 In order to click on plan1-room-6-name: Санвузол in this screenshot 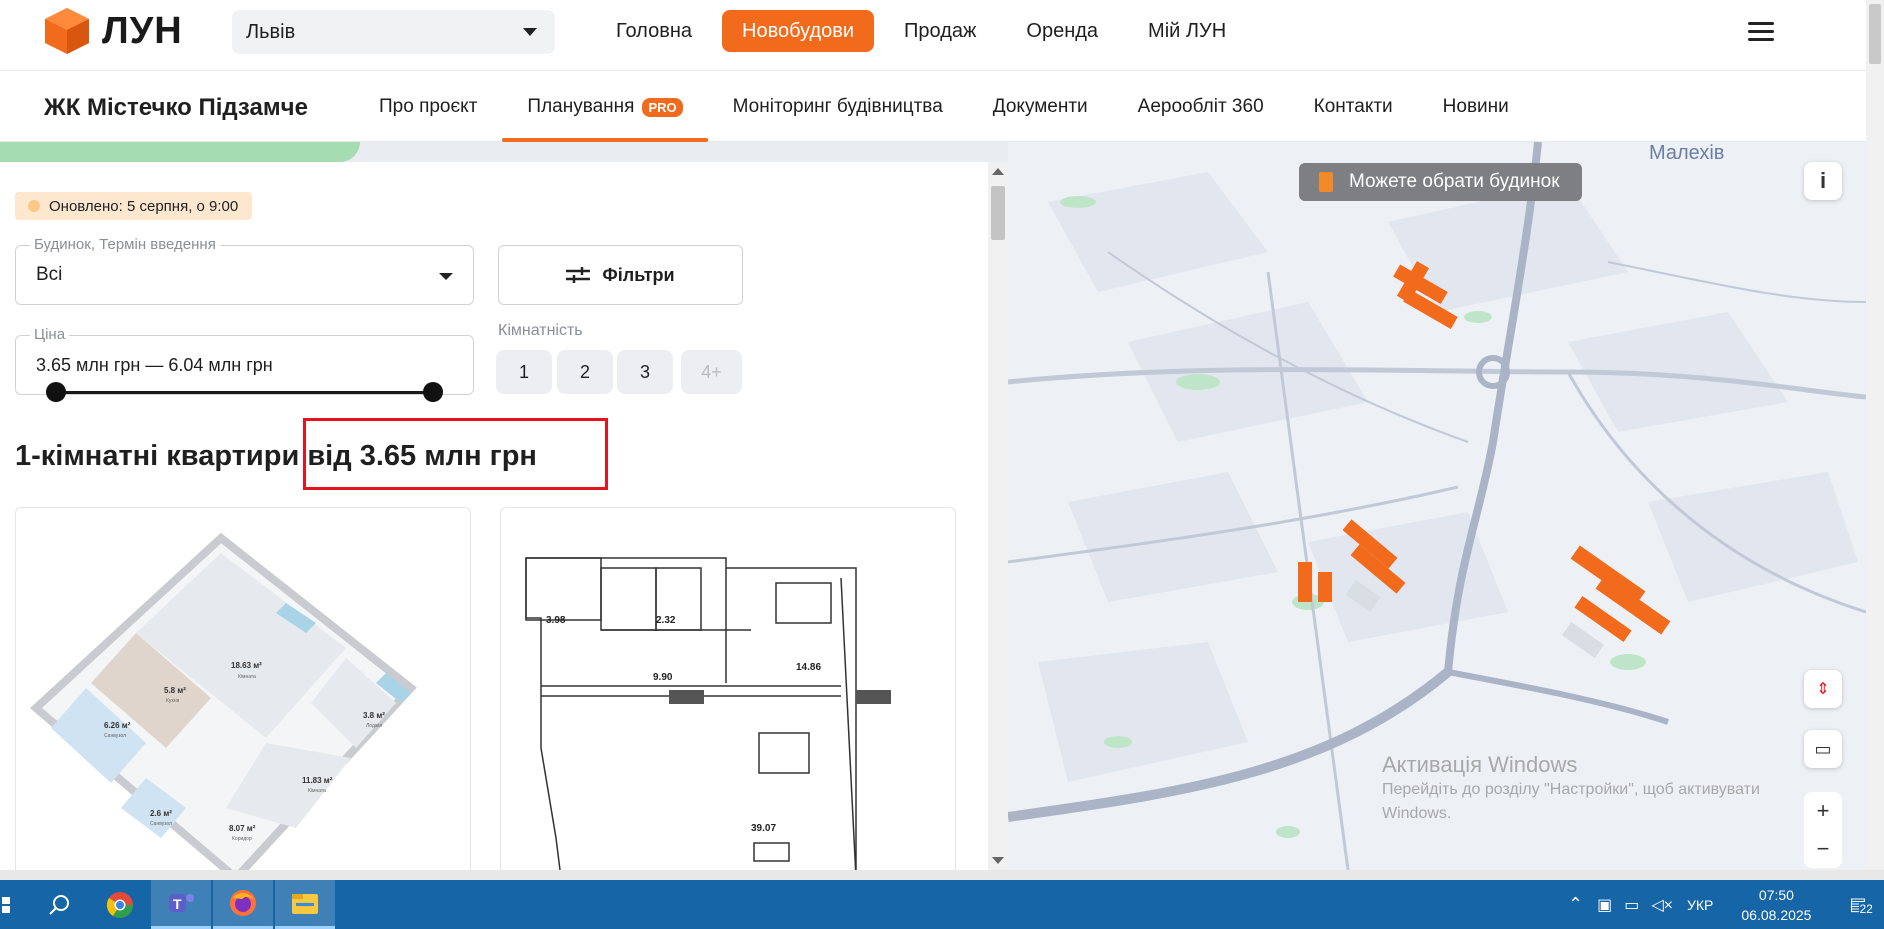, I will do `click(161, 824)`.